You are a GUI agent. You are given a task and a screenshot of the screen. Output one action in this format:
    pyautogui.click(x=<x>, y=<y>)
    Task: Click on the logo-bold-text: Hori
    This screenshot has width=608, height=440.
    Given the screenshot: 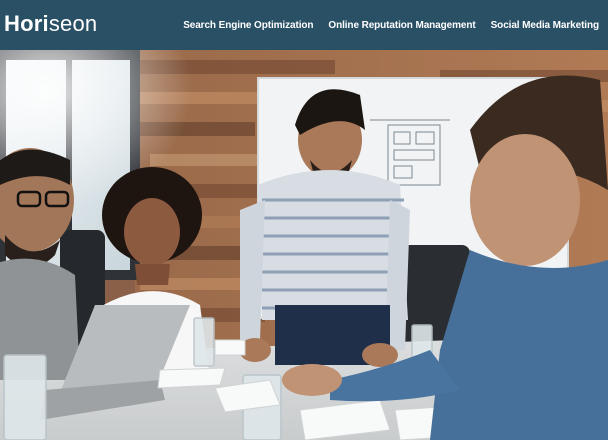 What is the action you would take?
    pyautogui.click(x=26, y=23)
    